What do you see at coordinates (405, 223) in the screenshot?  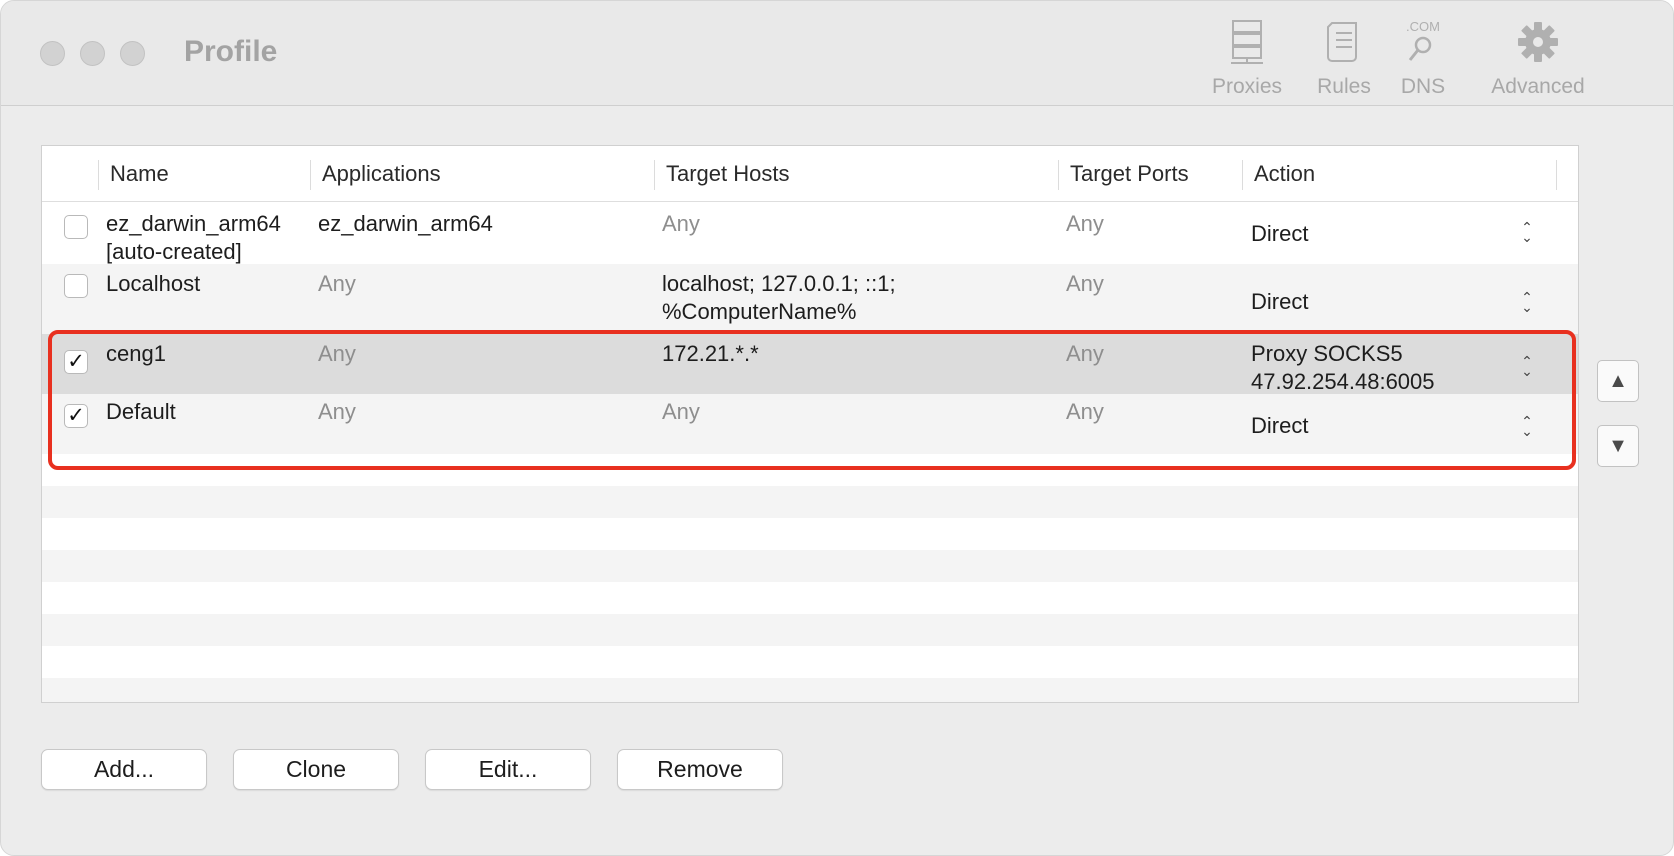 I see `row-applications: ez_darwin_arm64` at bounding box center [405, 223].